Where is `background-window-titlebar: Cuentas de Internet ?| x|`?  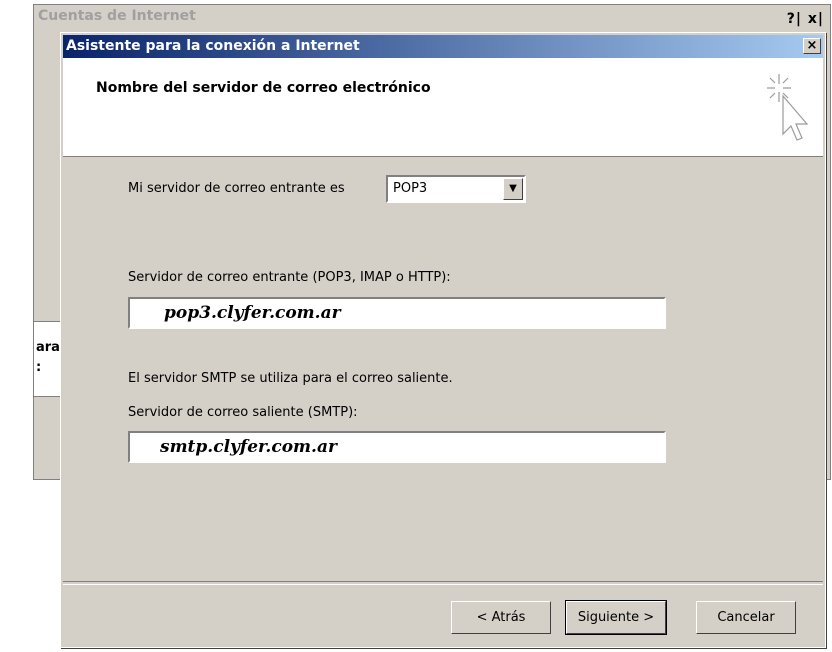
background-window-titlebar: Cuentas de Internet ?| x| is located at coordinates (432, 17).